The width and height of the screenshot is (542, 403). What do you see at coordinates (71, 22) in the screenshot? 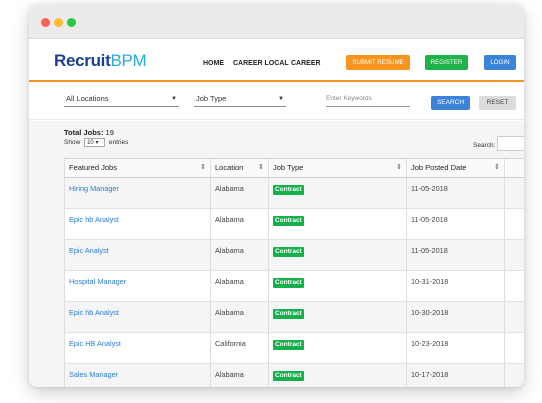
I see `maximize-window-icon` at bounding box center [71, 22].